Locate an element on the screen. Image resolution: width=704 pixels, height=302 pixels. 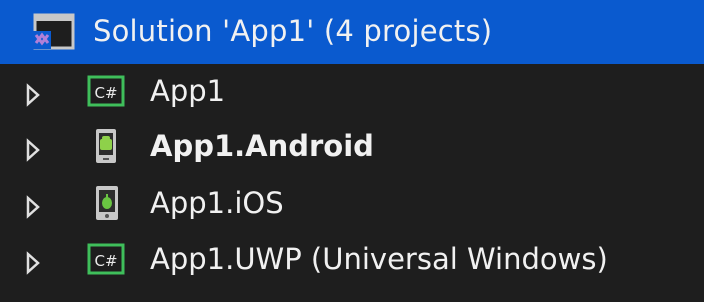
project-label: App1.Android is located at coordinates (262, 146).